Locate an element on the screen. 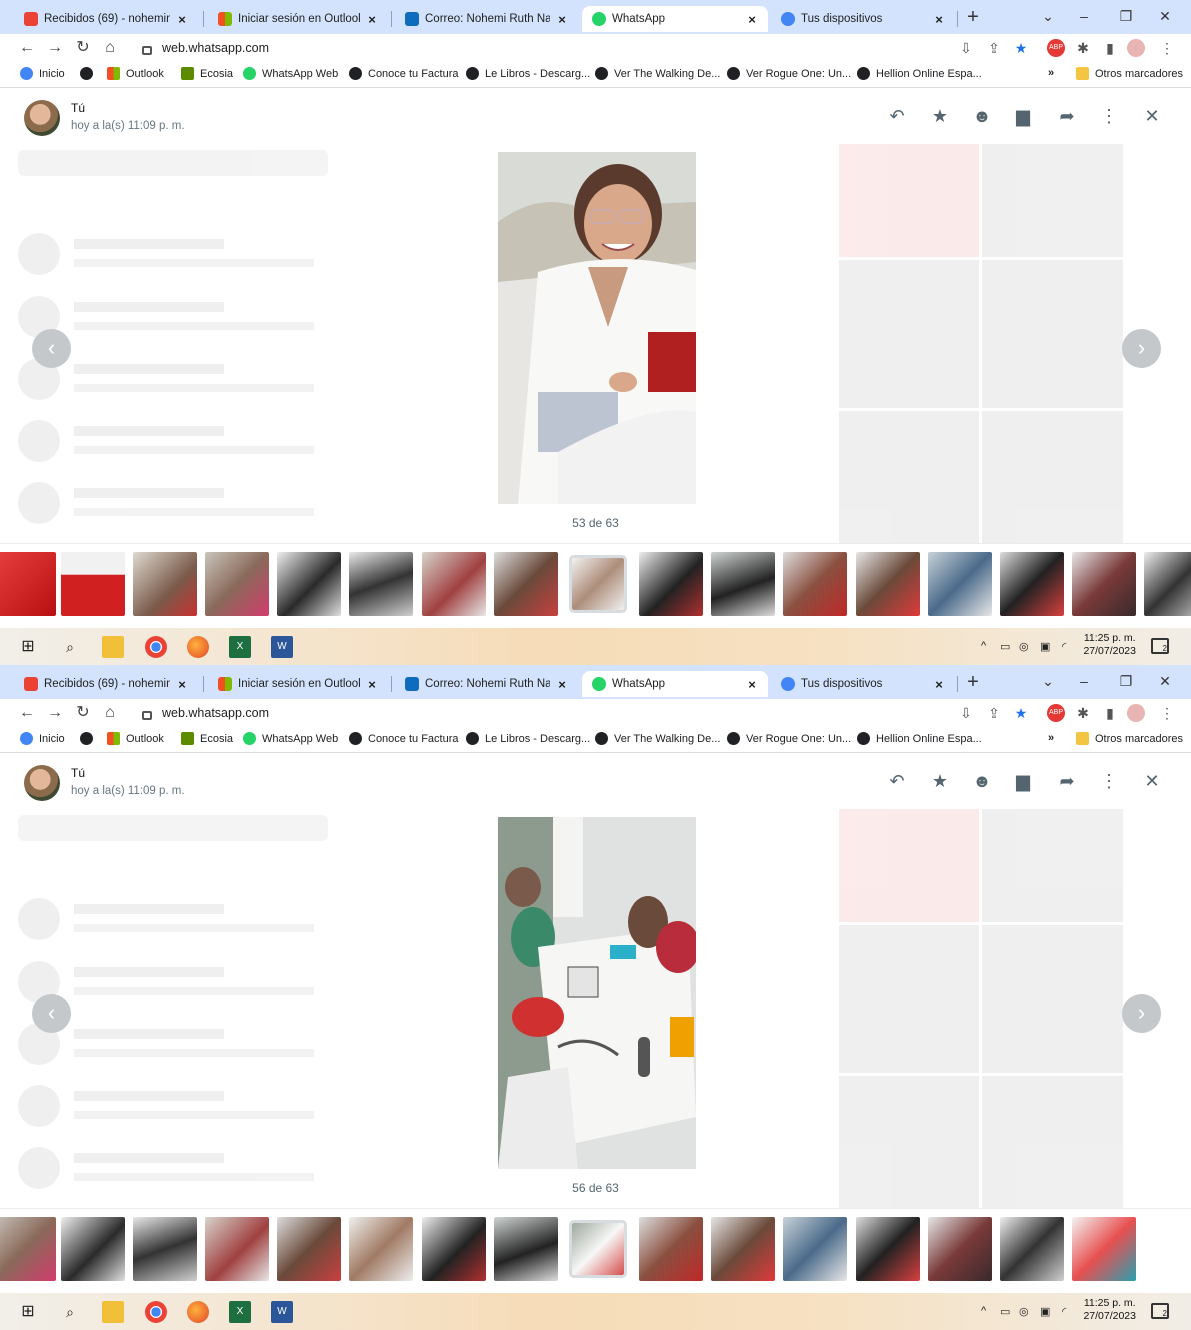 Image resolution: width=1191 pixels, height=1330 pixels. tab-gmail: Recibidos (69) - noheminaju × is located at coordinates (106, 684).